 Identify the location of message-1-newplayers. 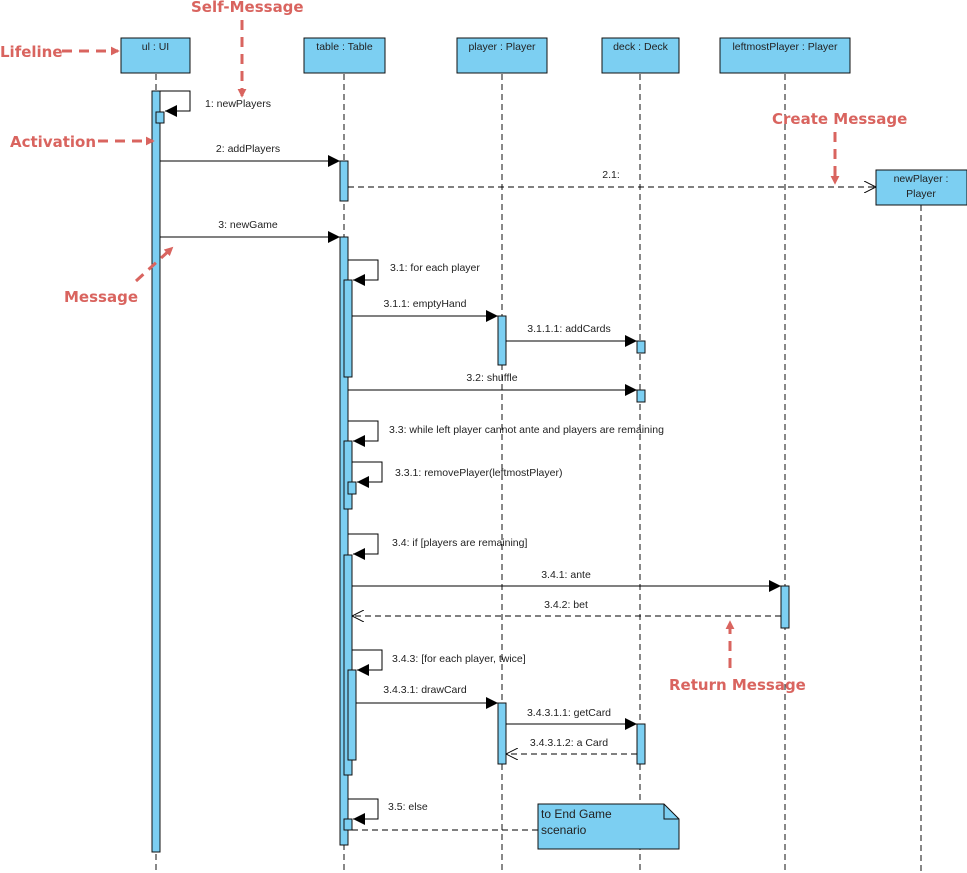
(175, 103).